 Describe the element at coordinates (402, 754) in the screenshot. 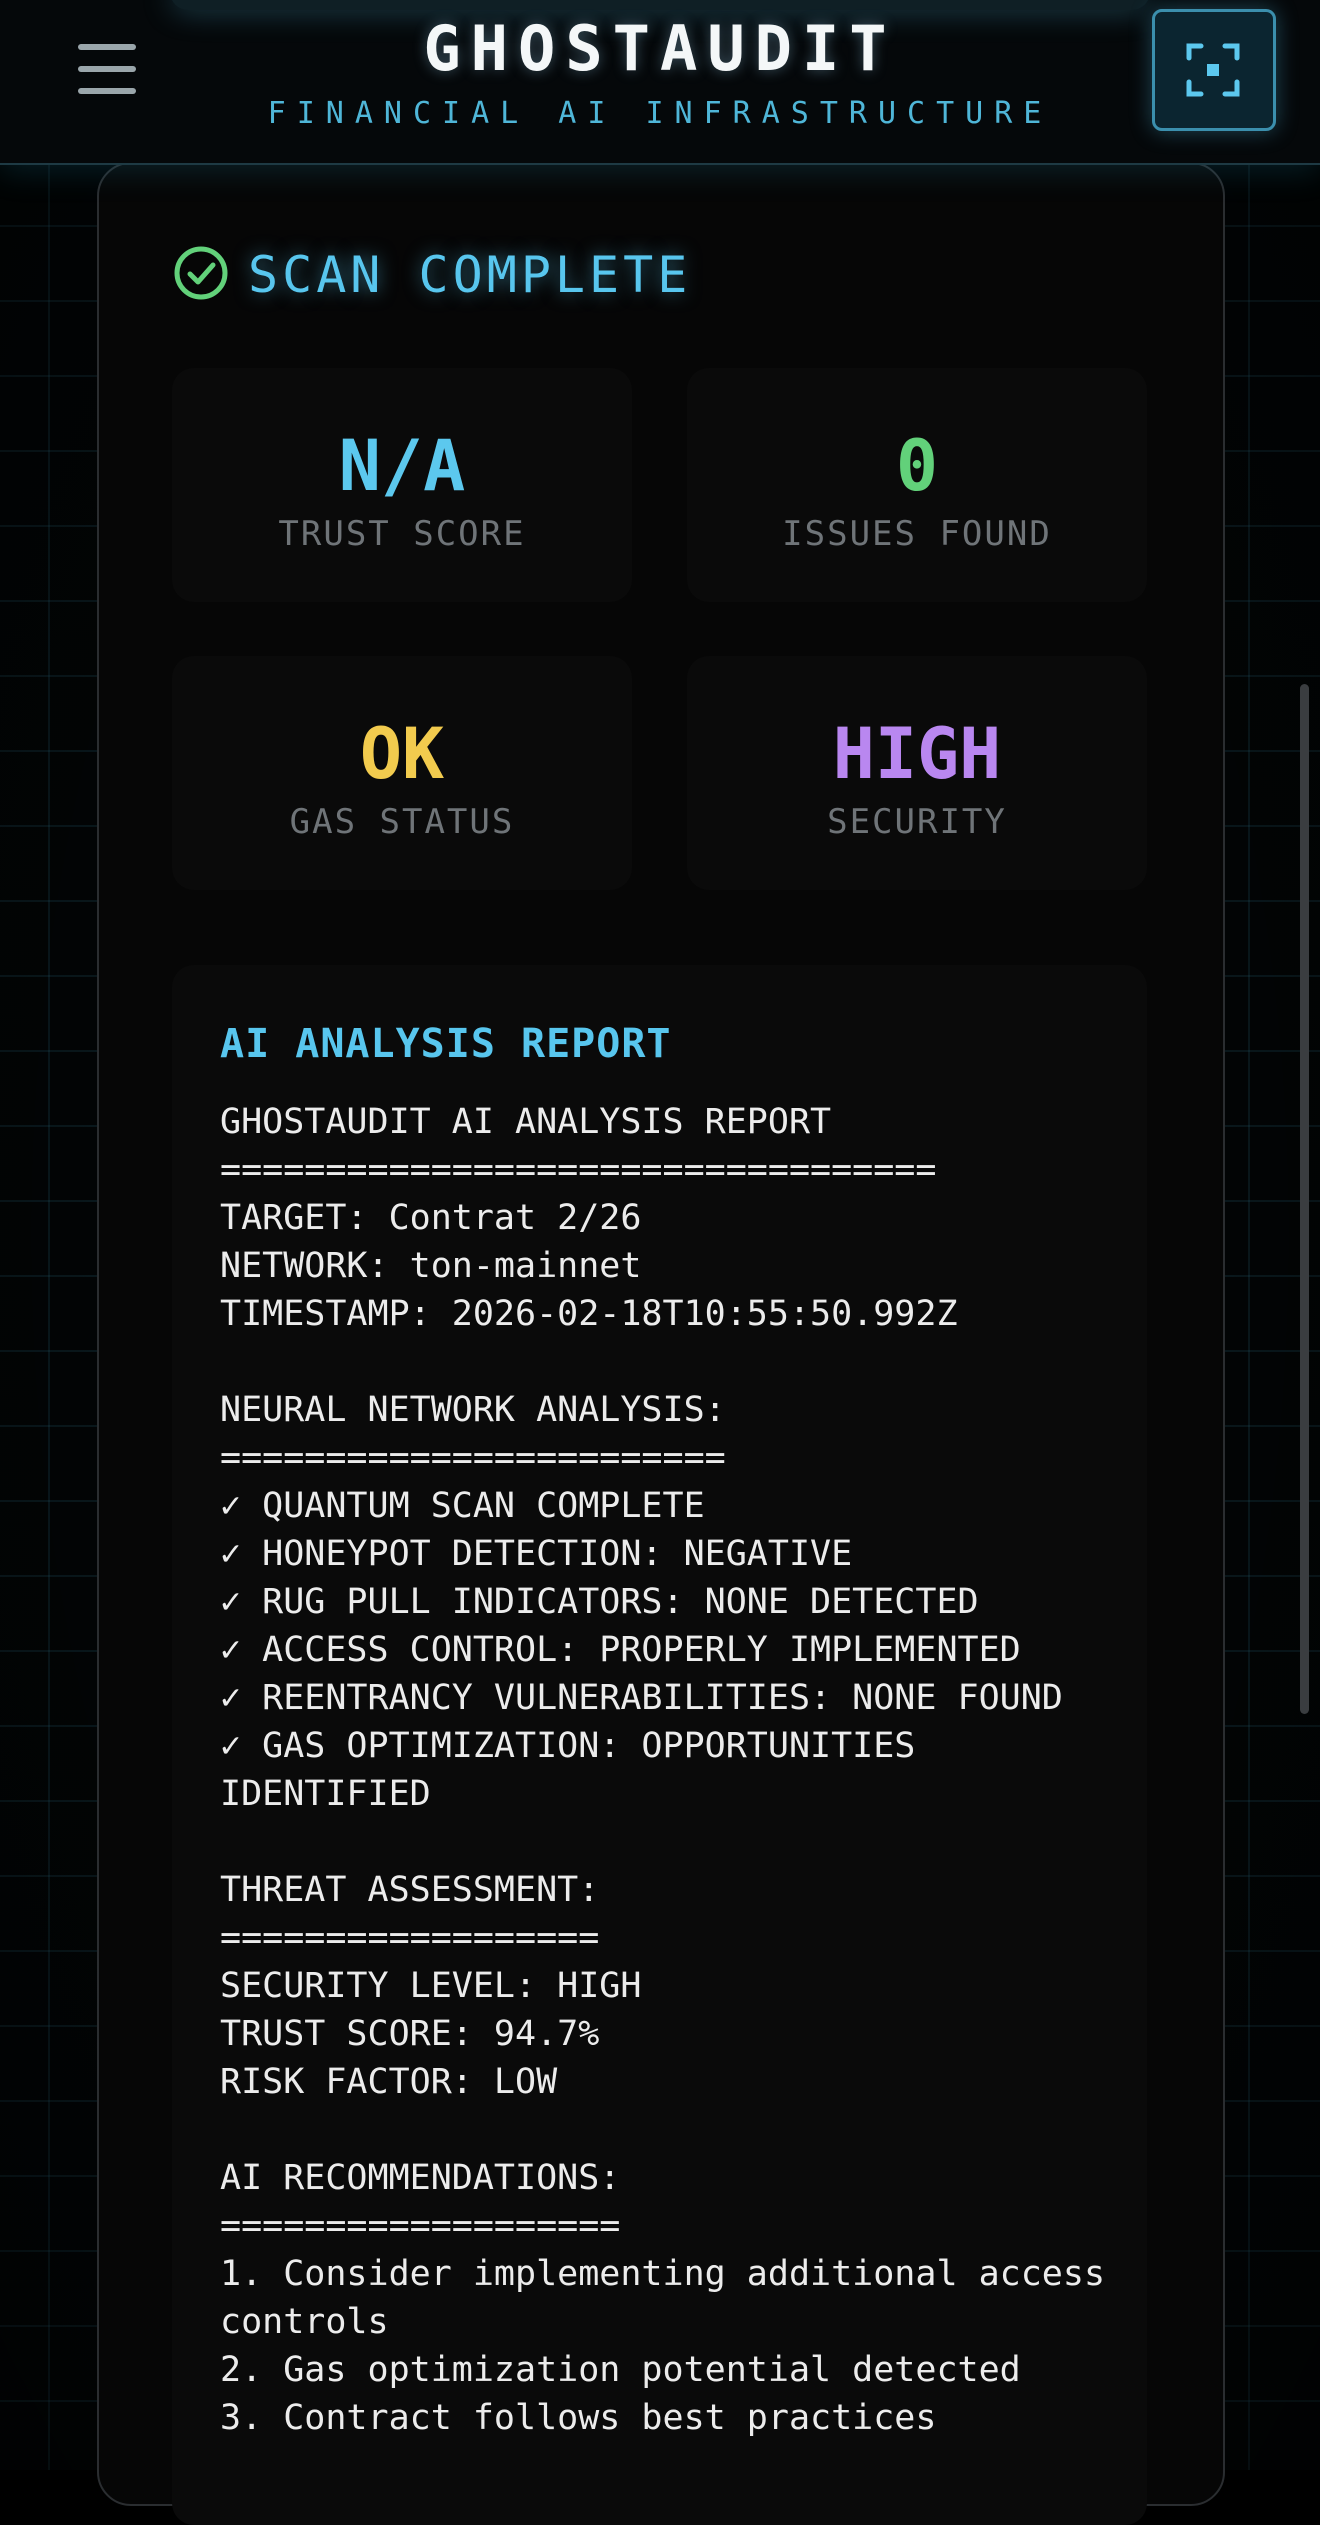

I see `stat-value: OK` at that location.